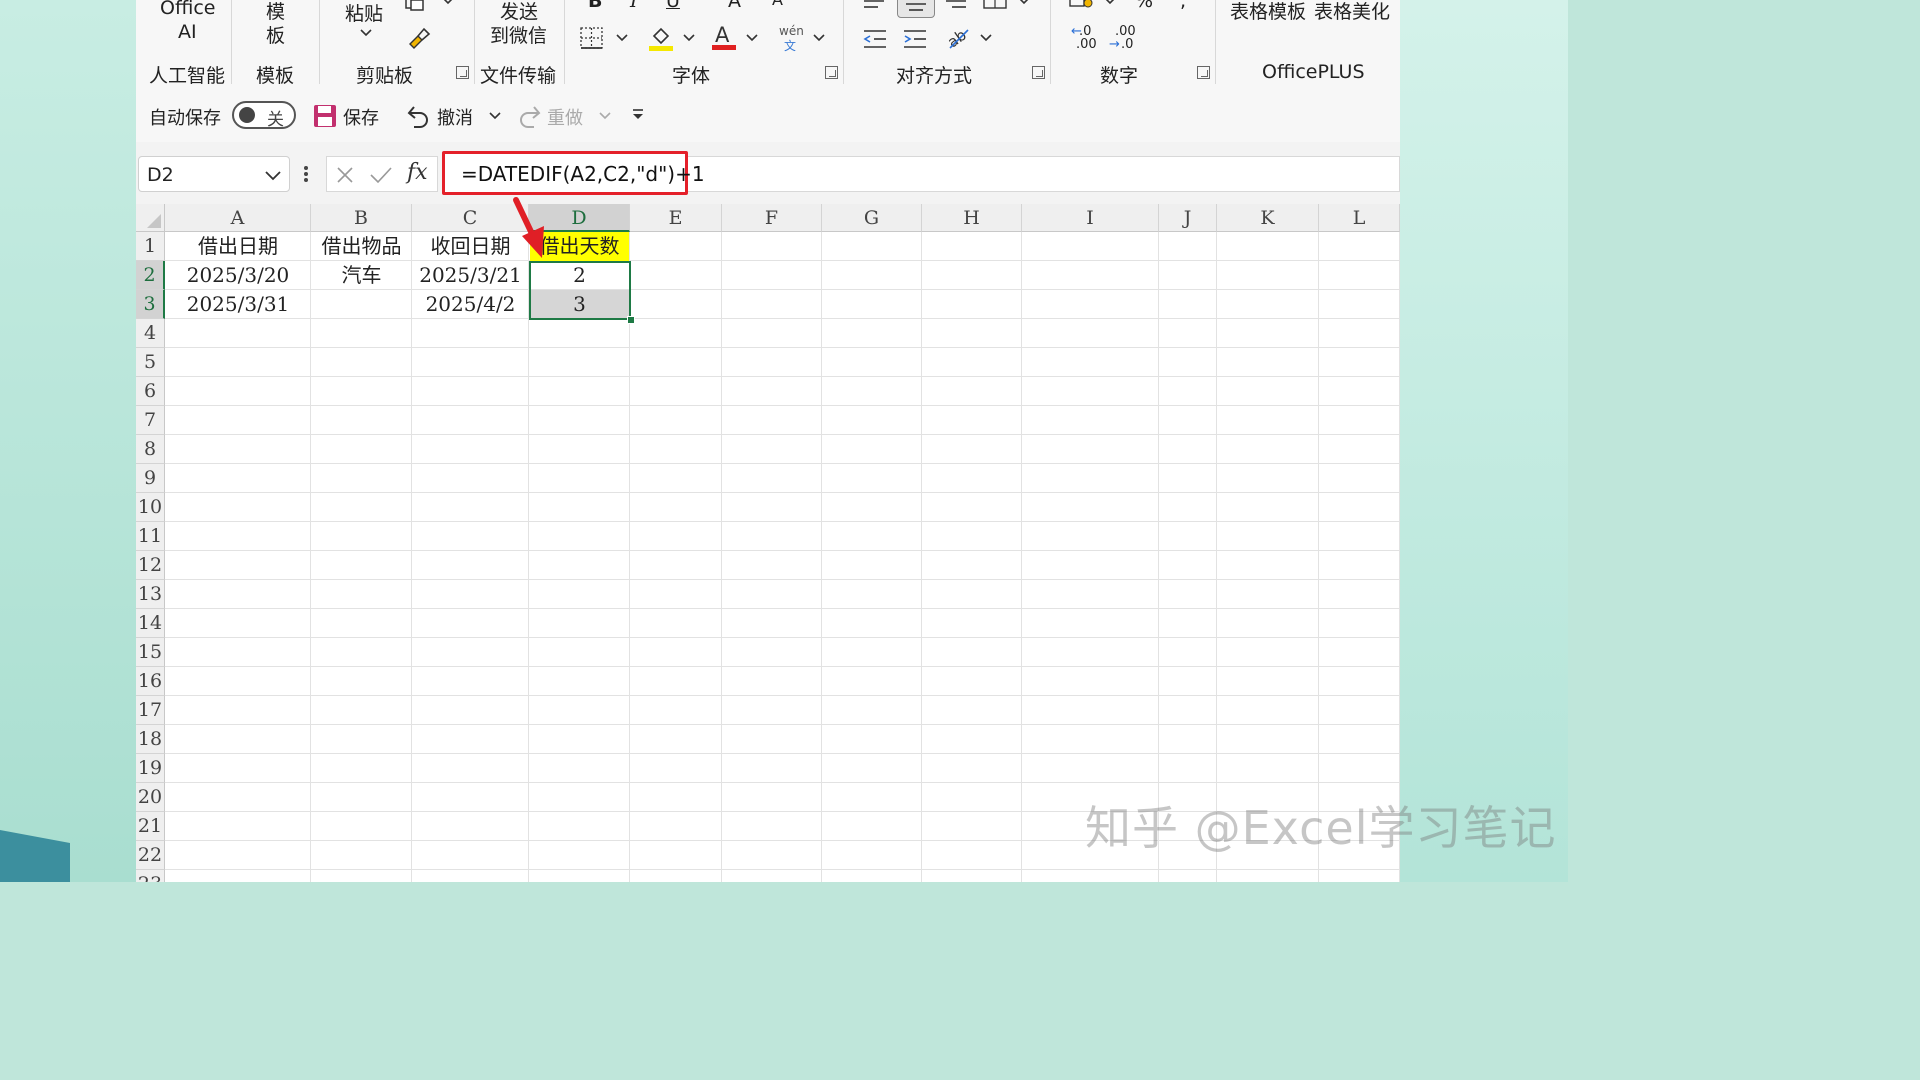 This screenshot has width=1920, height=1080. Describe the element at coordinates (1352, 12) in the screenshot. I see `table-beautify-button: 表格美化` at that location.